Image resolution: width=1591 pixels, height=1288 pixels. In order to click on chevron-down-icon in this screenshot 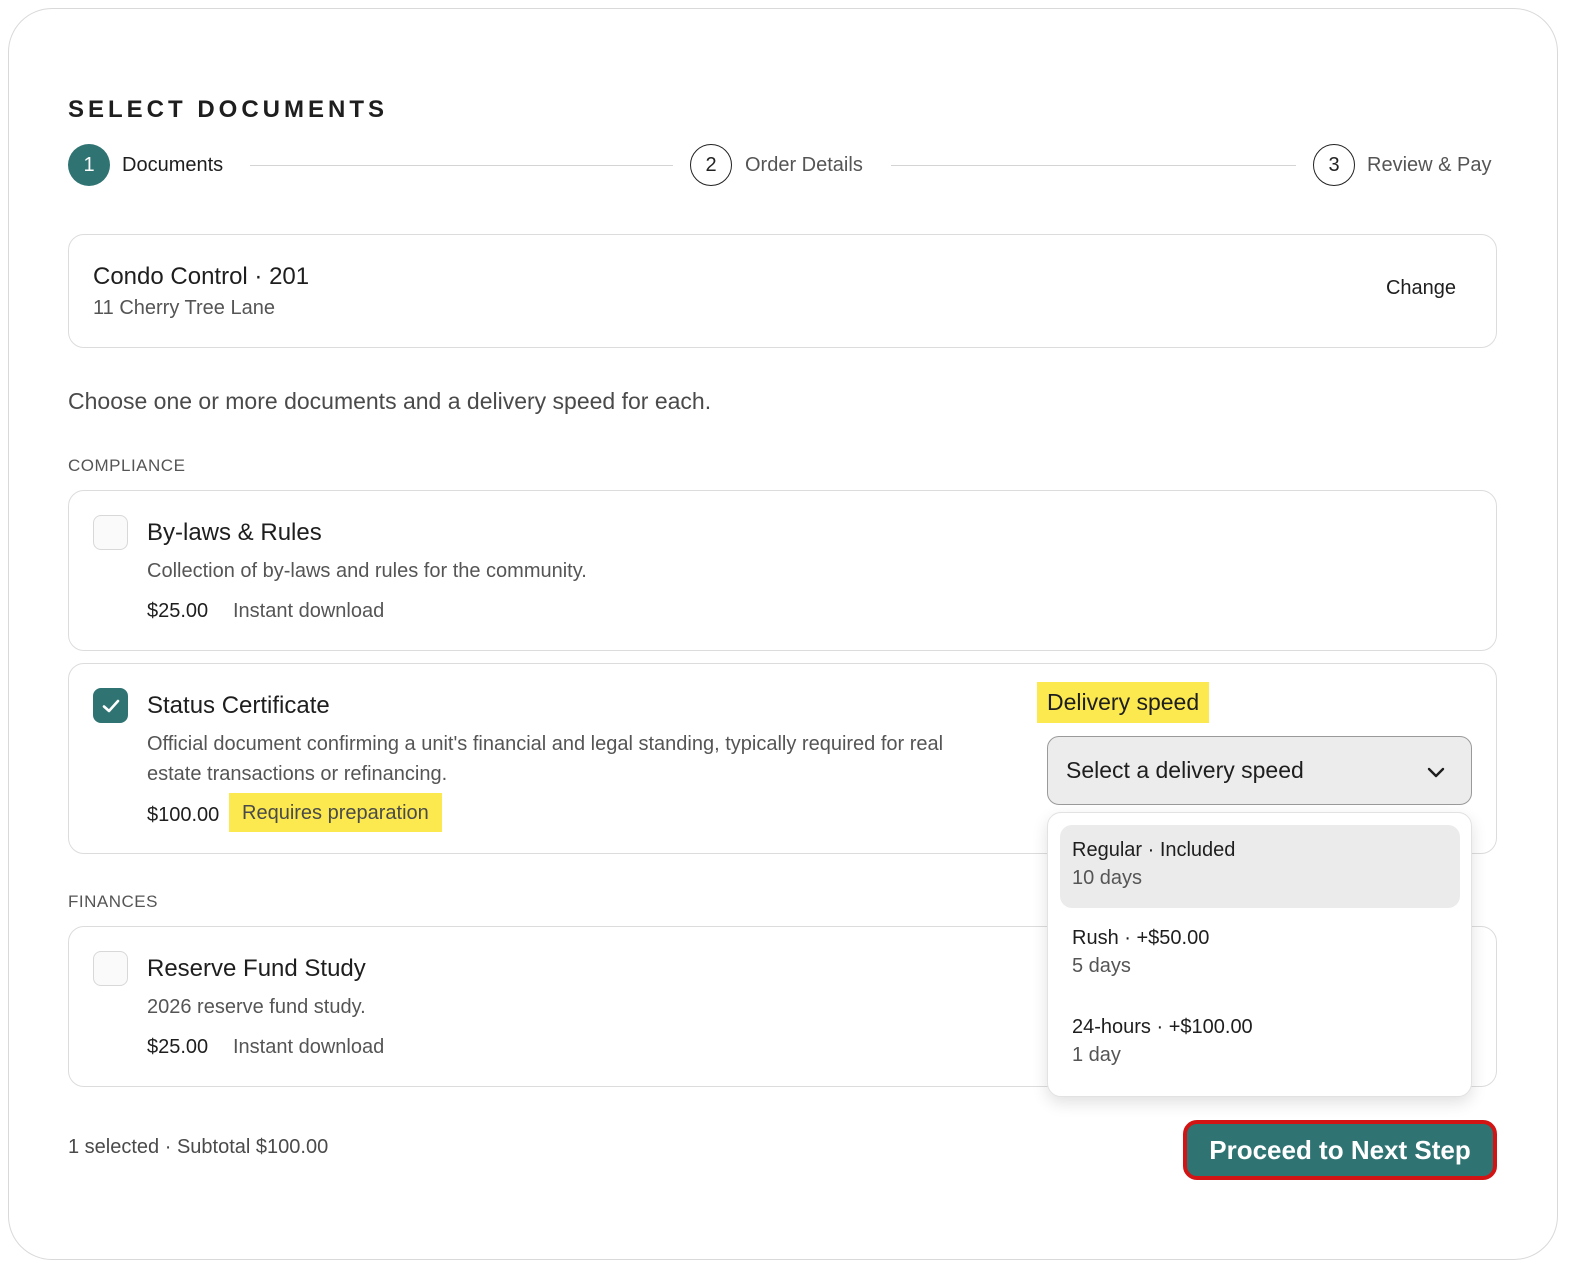, I will do `click(1436, 772)`.